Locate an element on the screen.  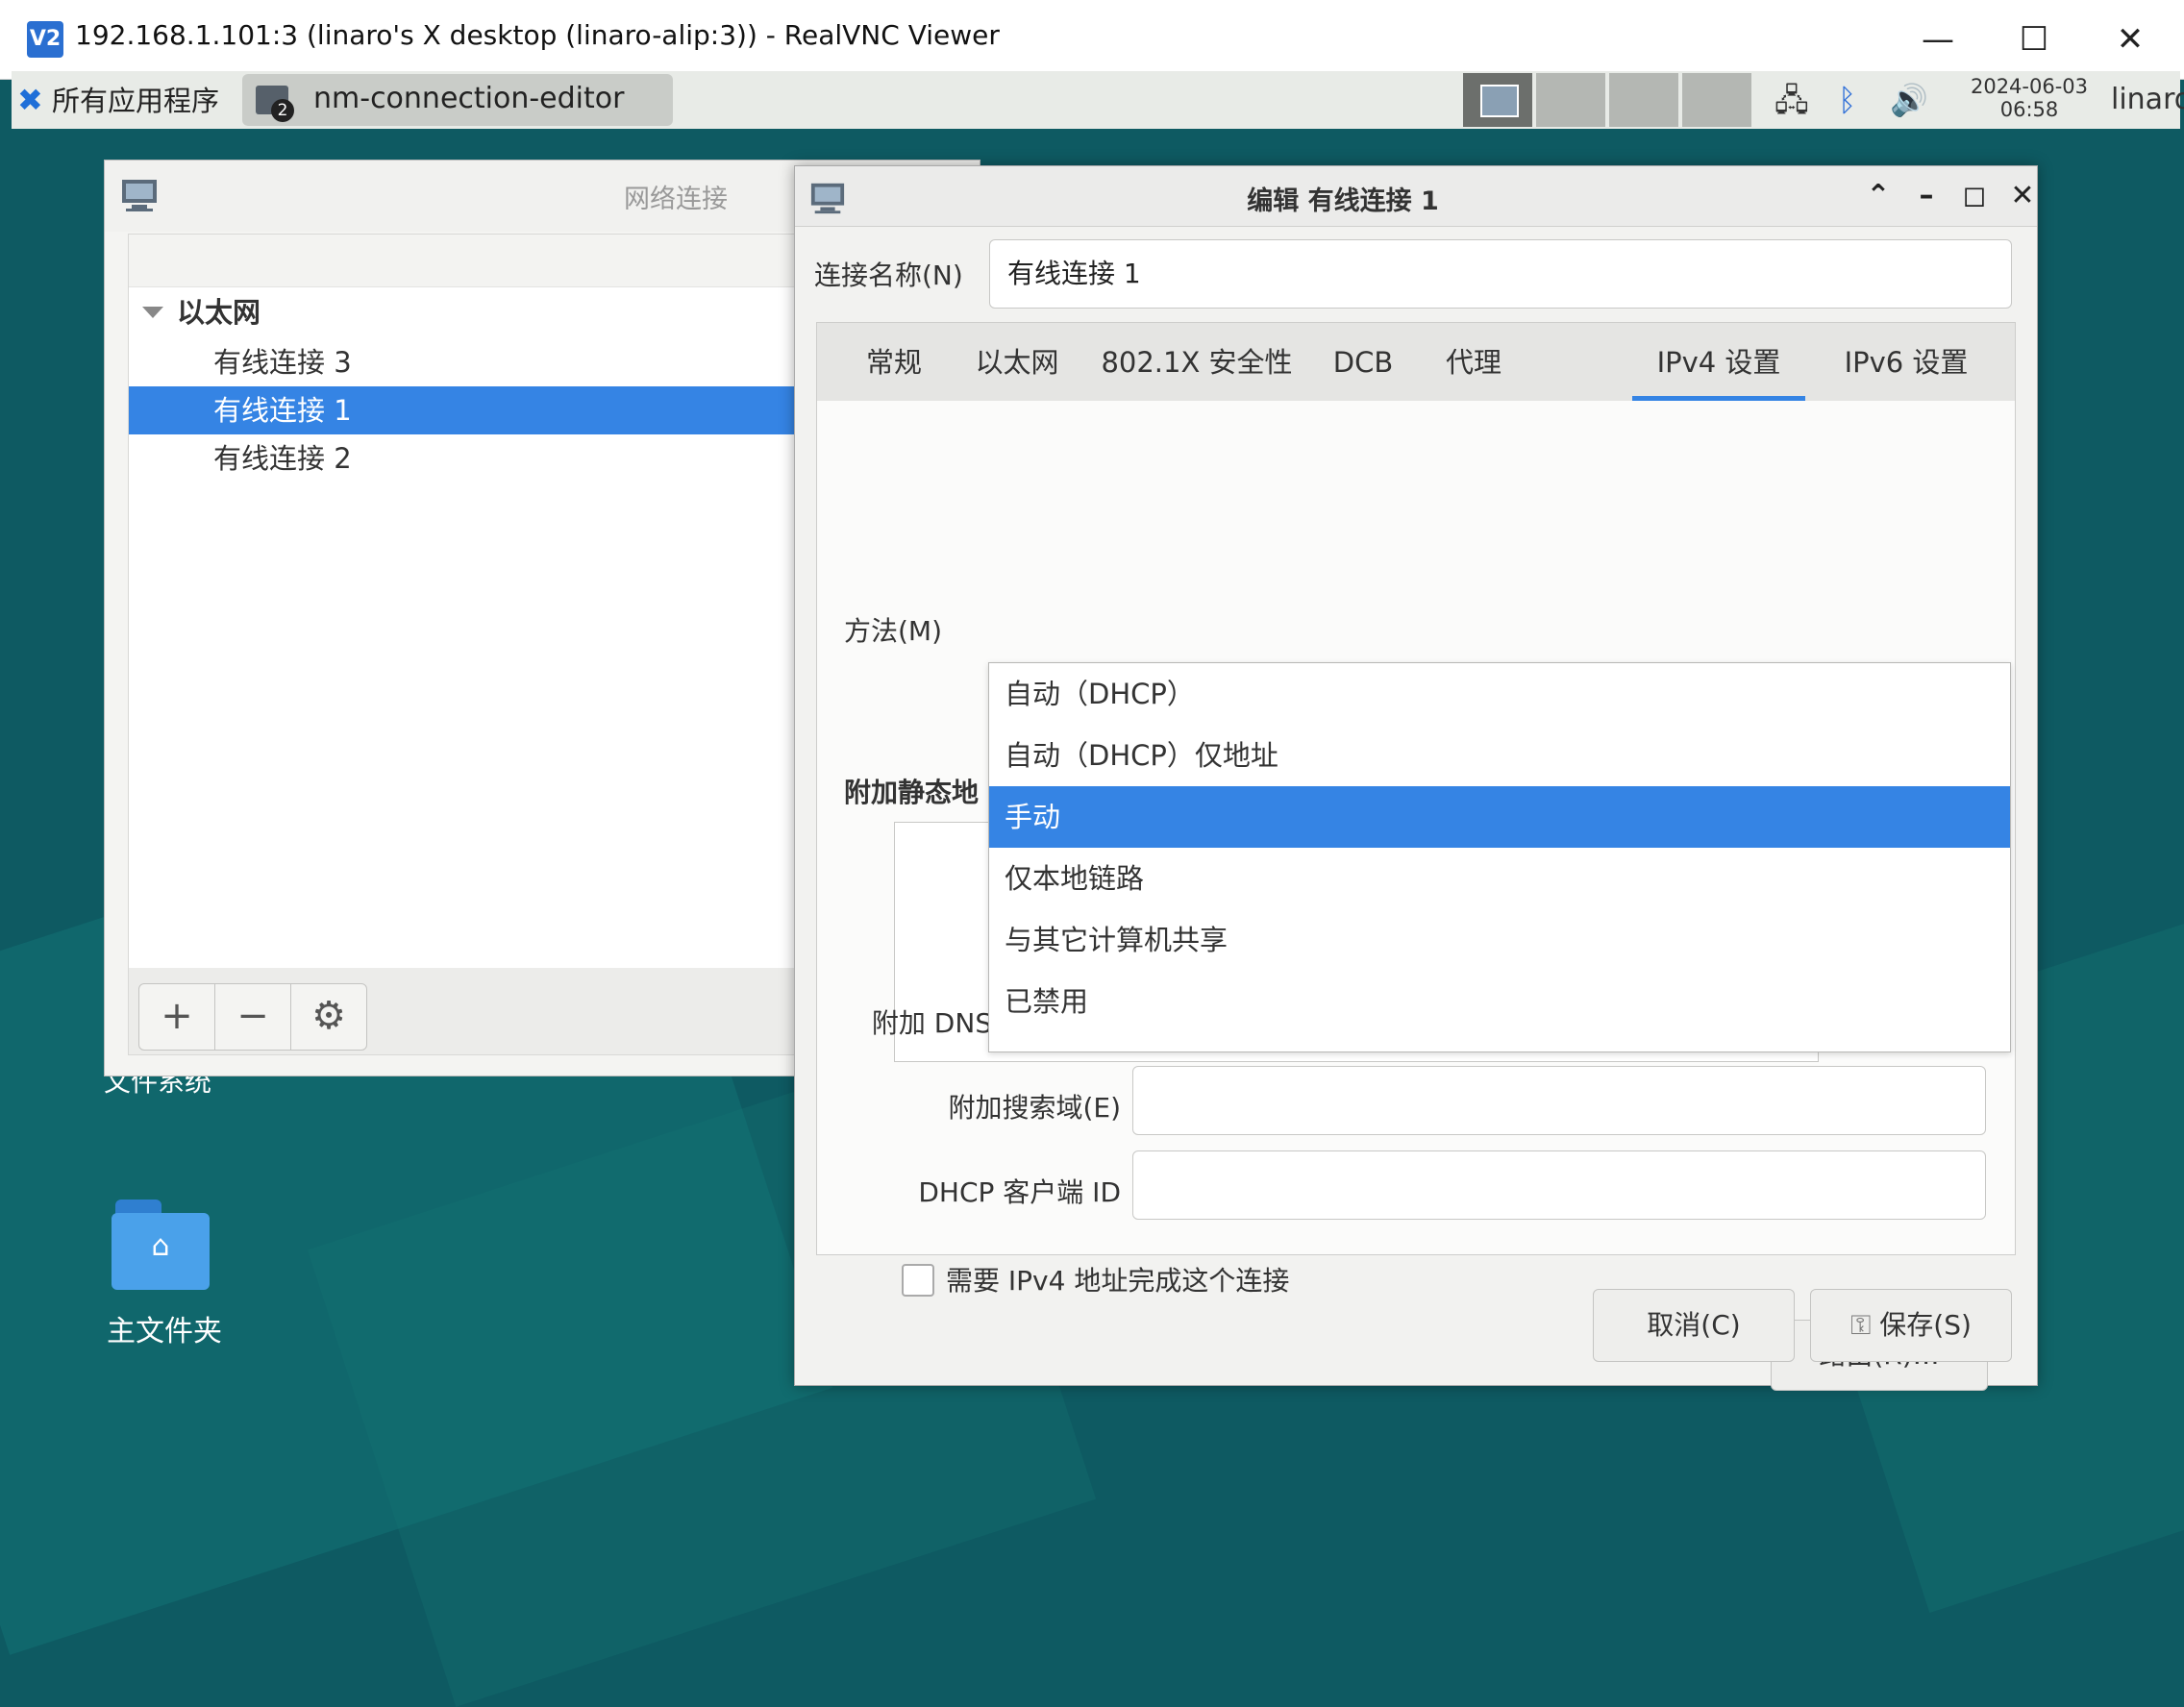
connection-item: 有线连接 2 is located at coordinates (514, 458).